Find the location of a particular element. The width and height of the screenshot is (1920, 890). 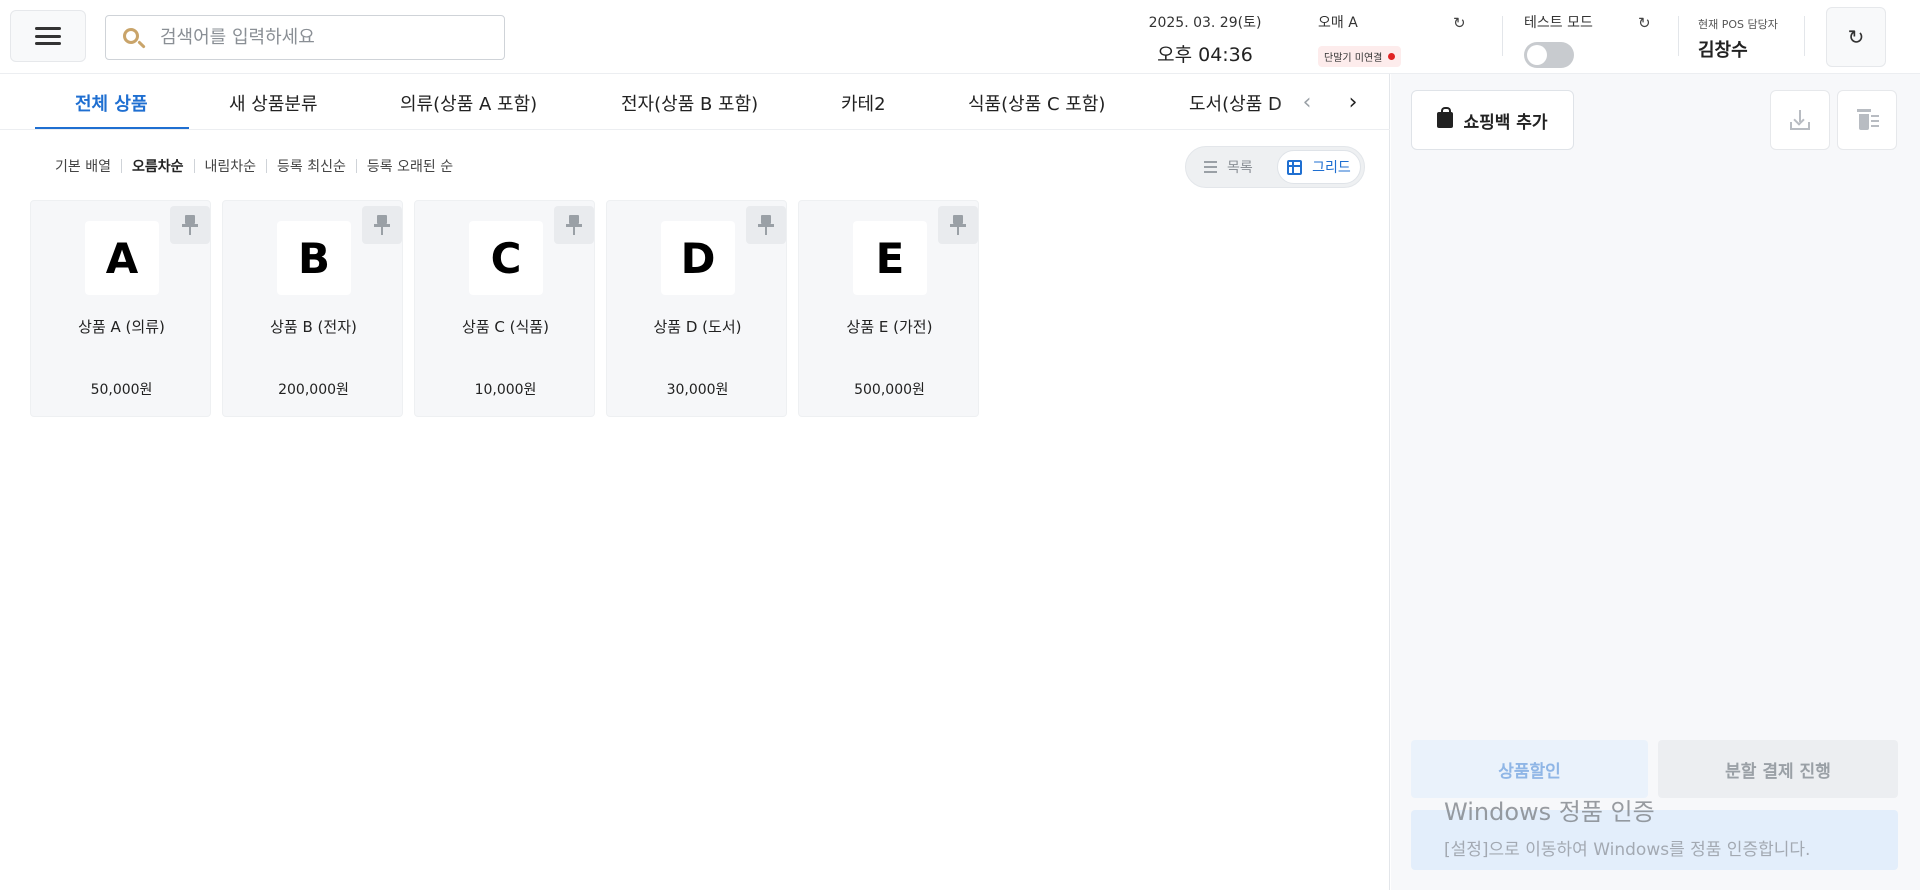

product-card: B 상품 B (전자) 200,000원 is located at coordinates (312, 308).